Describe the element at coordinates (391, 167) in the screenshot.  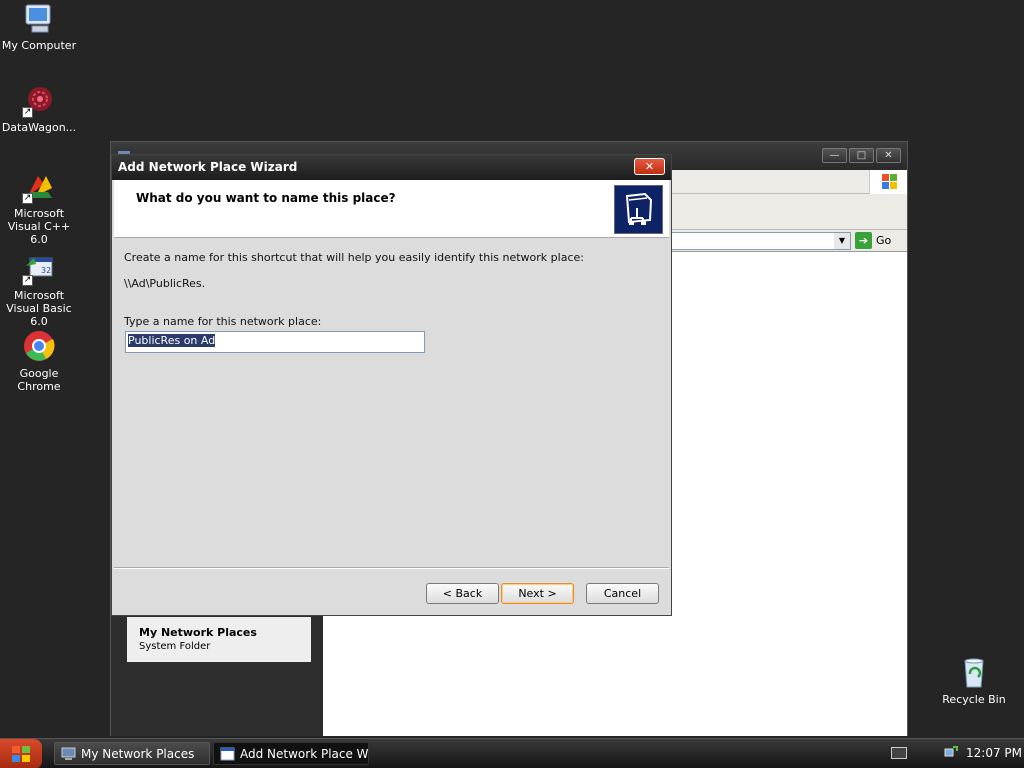
I see `wizard-title-bar: Add Network Place Wizard` at that location.